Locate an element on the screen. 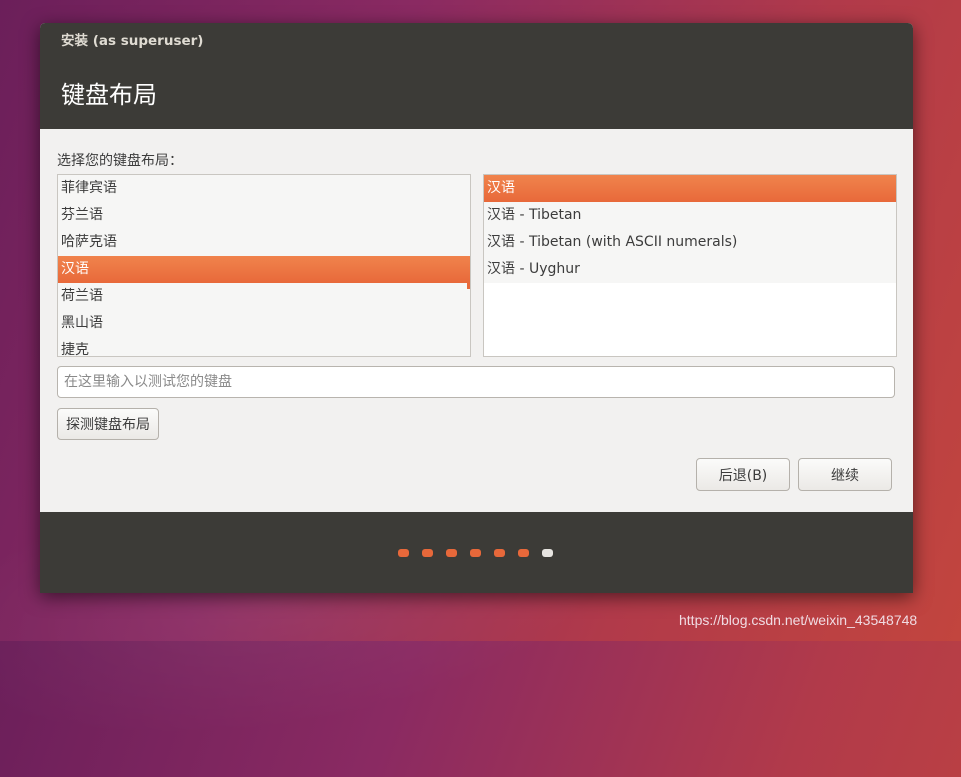 The width and height of the screenshot is (961, 777). continue-button: 继续 is located at coordinates (845, 474).